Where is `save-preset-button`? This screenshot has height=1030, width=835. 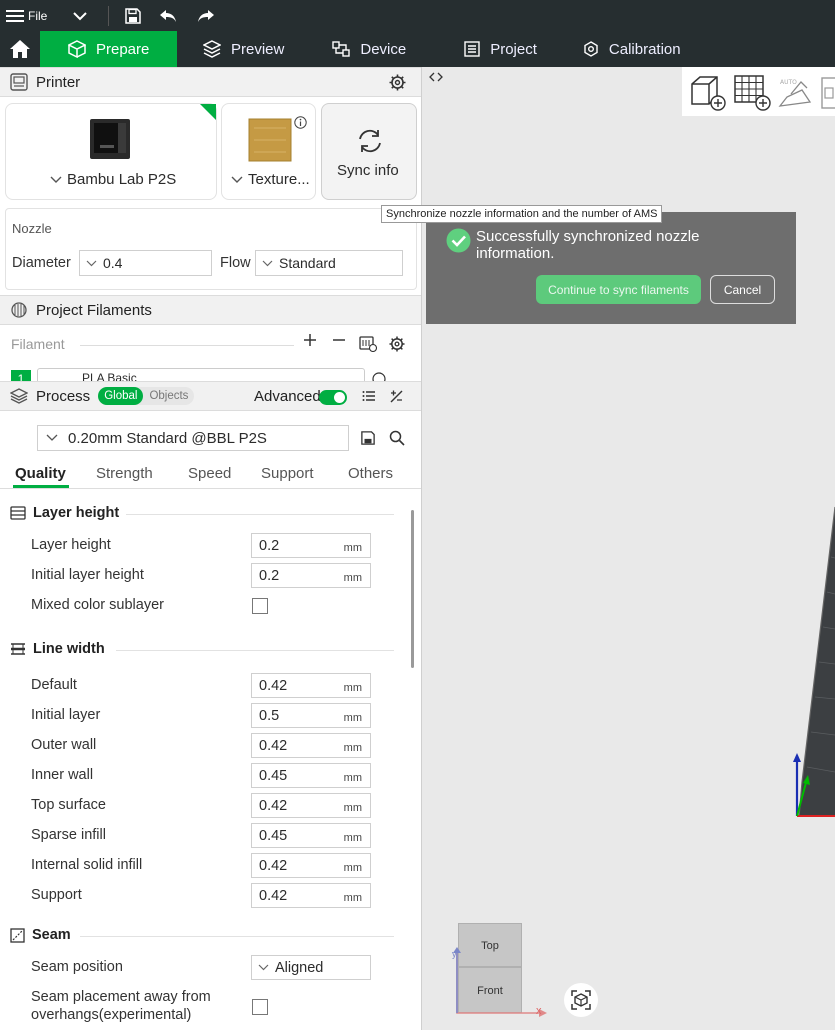
save-preset-button is located at coordinates (368, 440).